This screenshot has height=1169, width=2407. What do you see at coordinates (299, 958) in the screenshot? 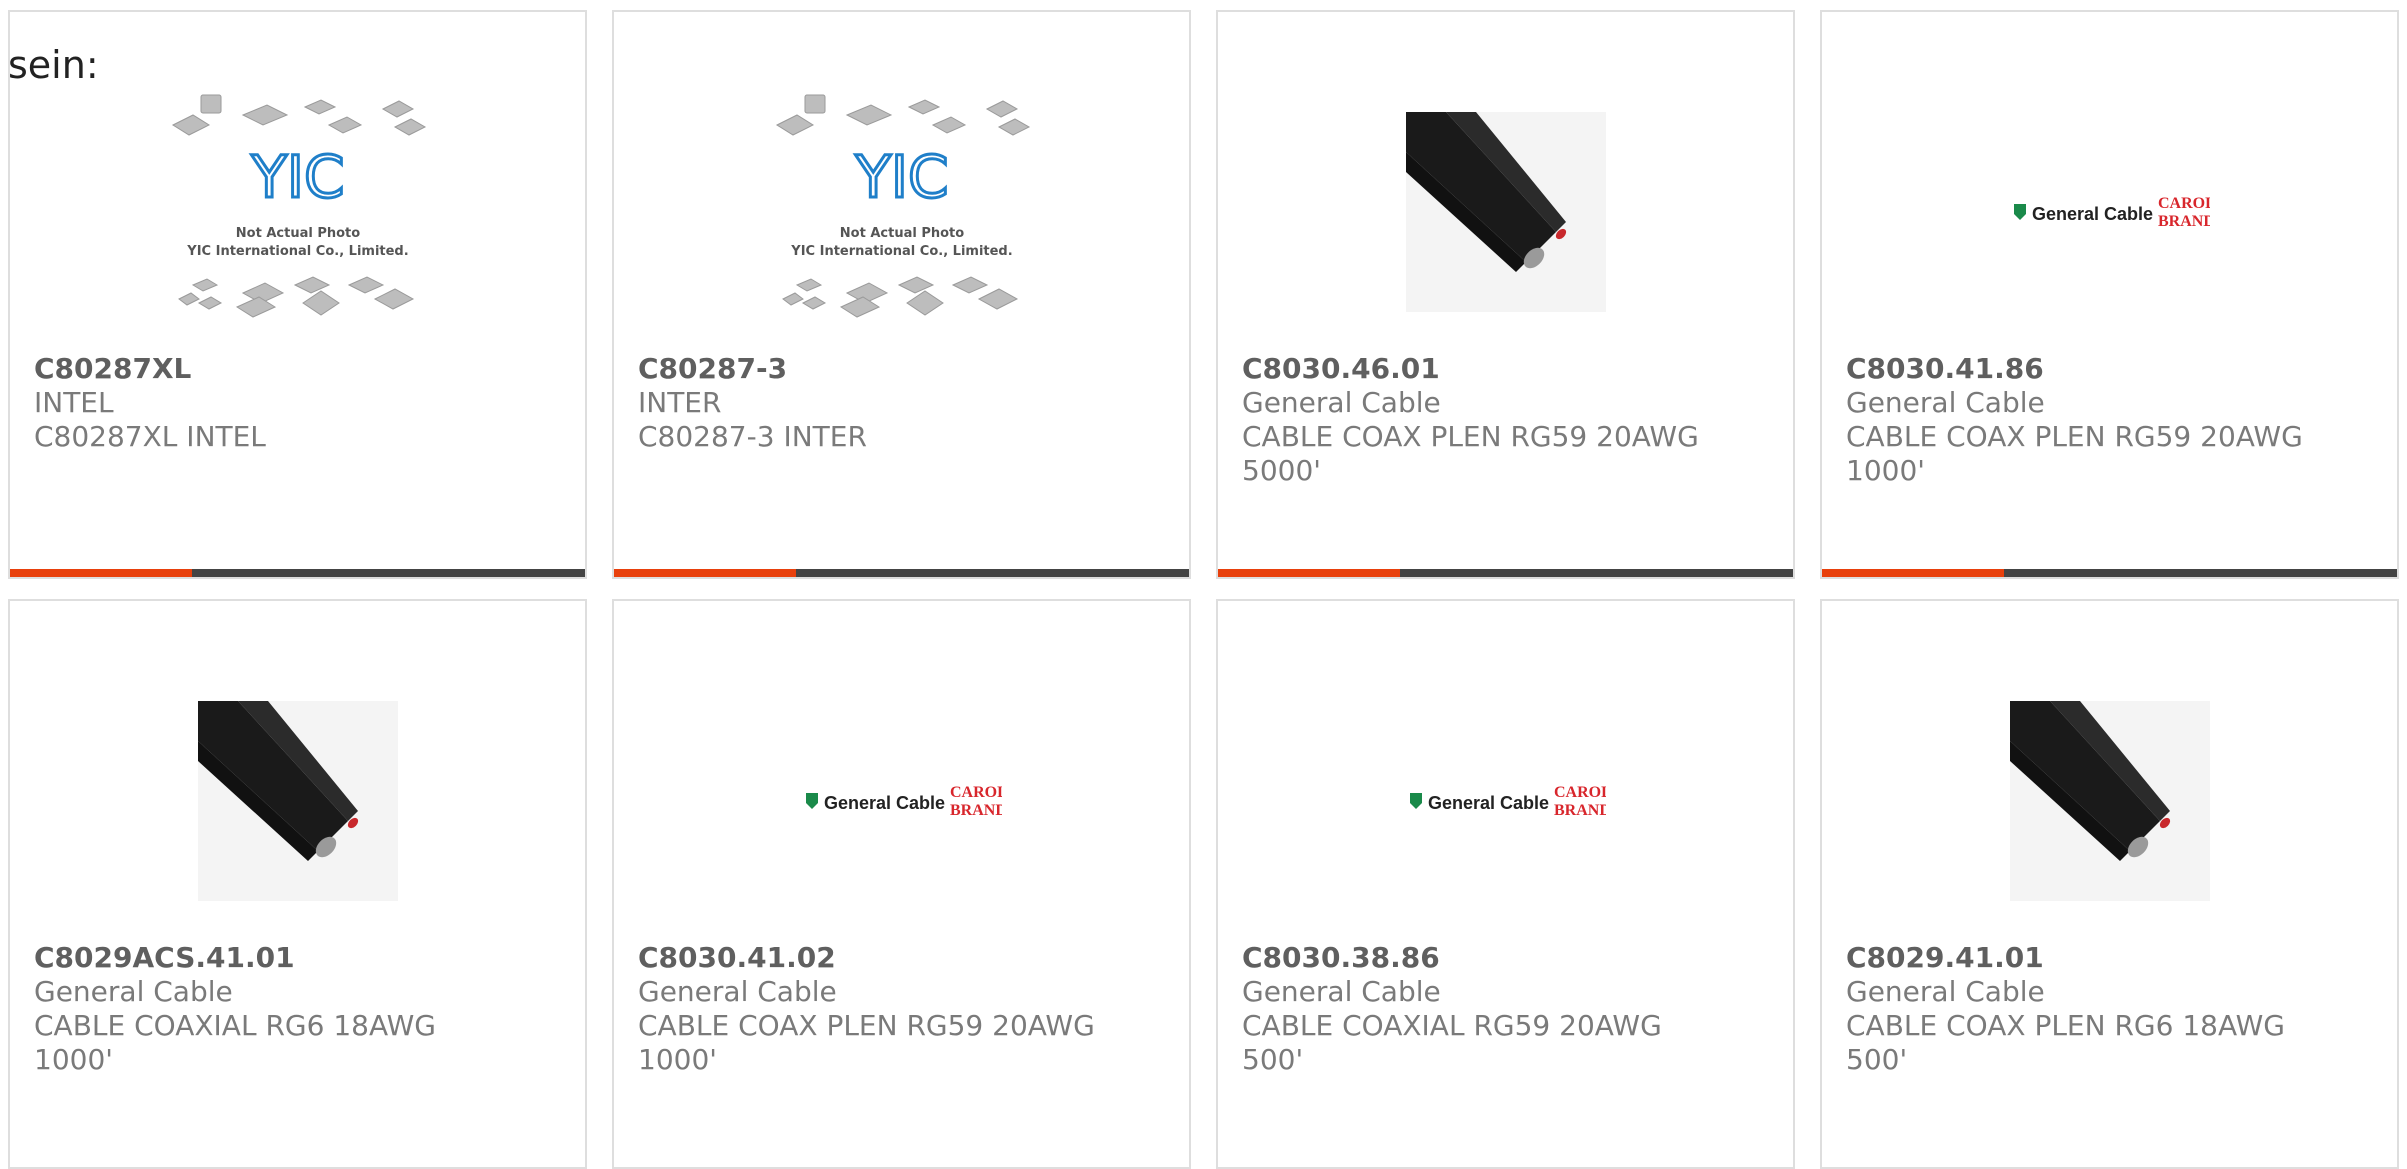
I see `part-number-link: C8029ACS.41.01` at bounding box center [299, 958].